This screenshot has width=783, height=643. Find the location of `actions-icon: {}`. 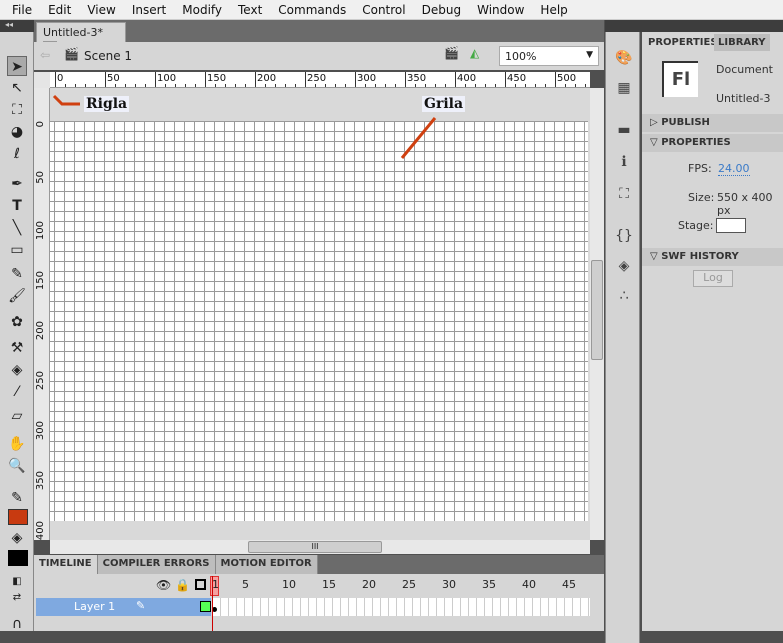

actions-icon: {} is located at coordinates (624, 237).